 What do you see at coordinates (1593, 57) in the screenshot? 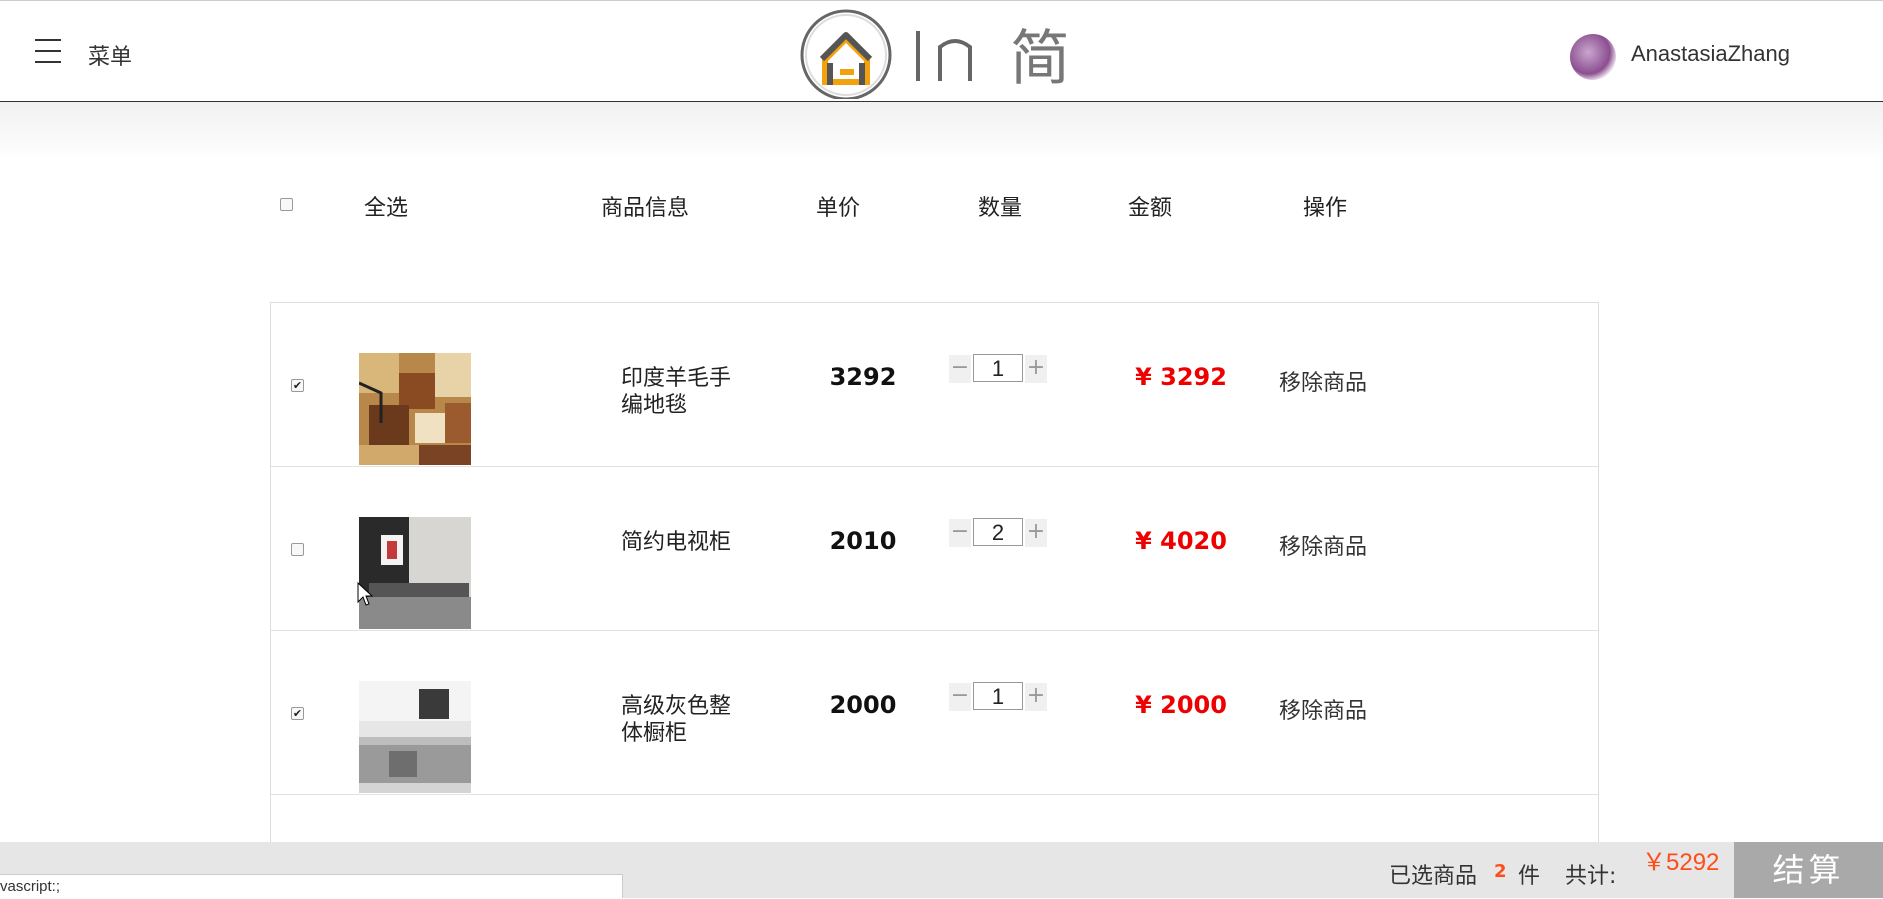
I see `user-avatar` at bounding box center [1593, 57].